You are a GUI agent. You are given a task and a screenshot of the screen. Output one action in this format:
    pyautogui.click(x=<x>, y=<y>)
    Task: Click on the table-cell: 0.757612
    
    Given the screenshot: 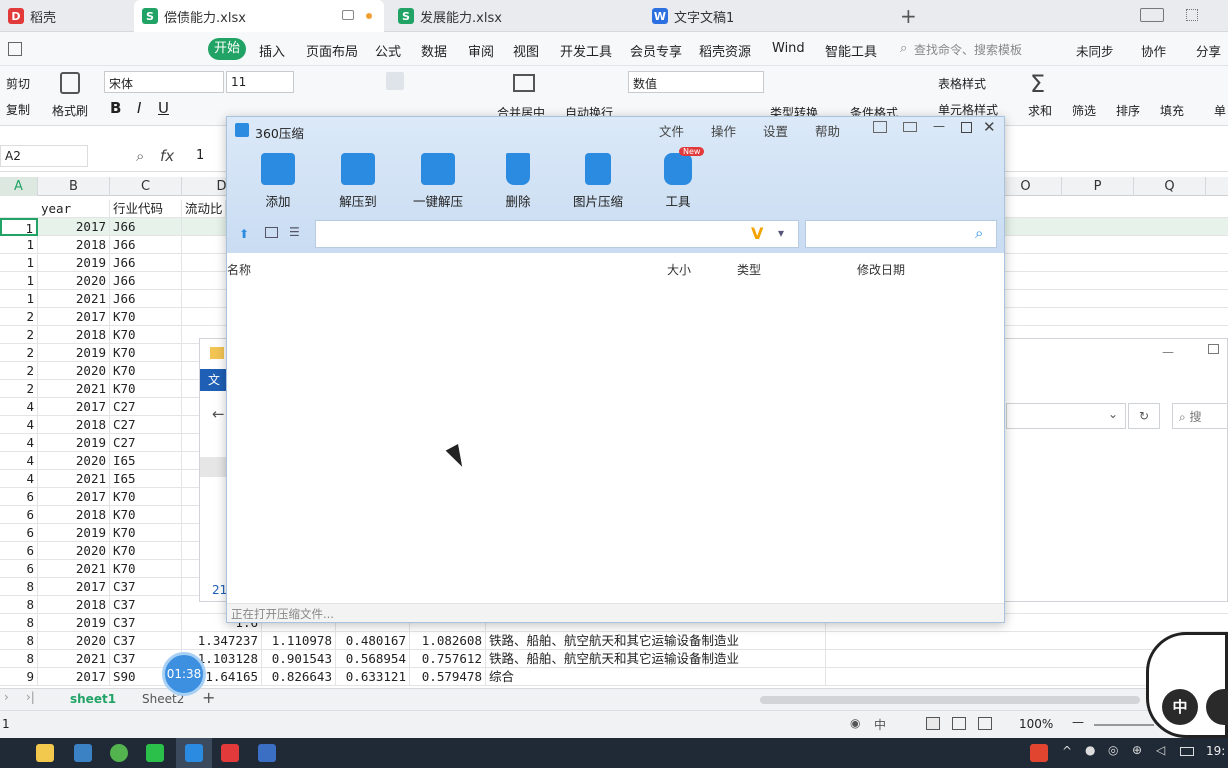 What is the action you would take?
    pyautogui.click(x=448, y=659)
    